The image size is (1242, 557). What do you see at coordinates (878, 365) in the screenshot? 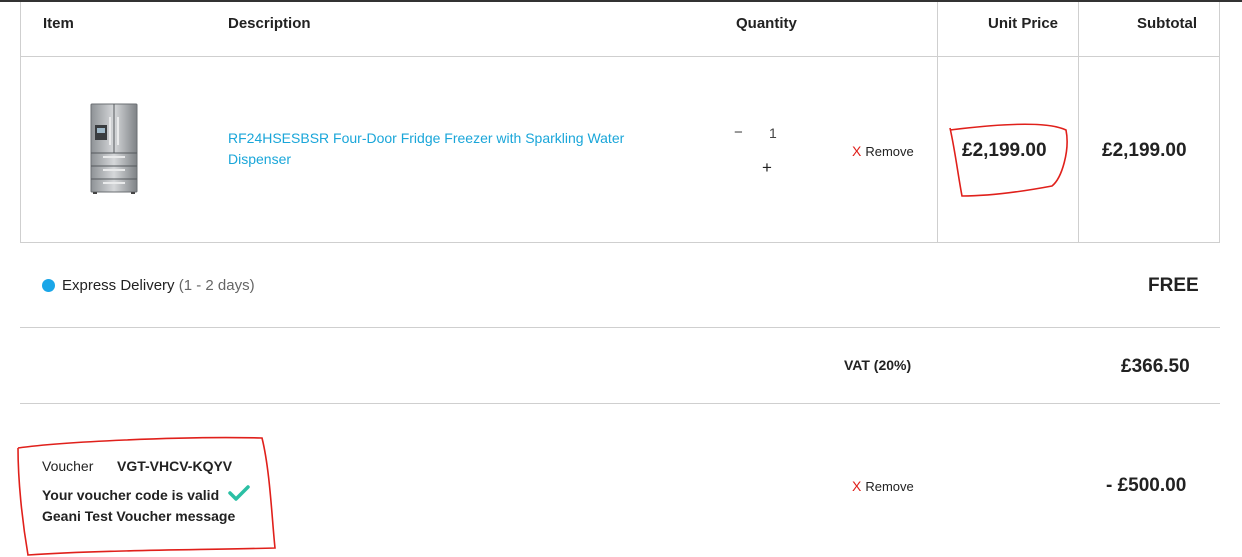
I see `vat-label: VAT (20%)` at bounding box center [878, 365].